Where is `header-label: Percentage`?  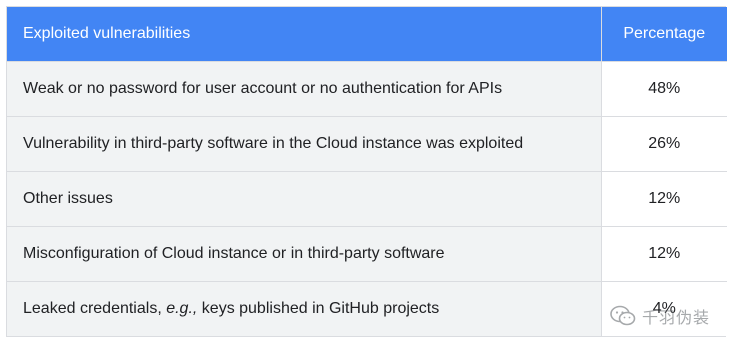 header-label: Percentage is located at coordinates (664, 33).